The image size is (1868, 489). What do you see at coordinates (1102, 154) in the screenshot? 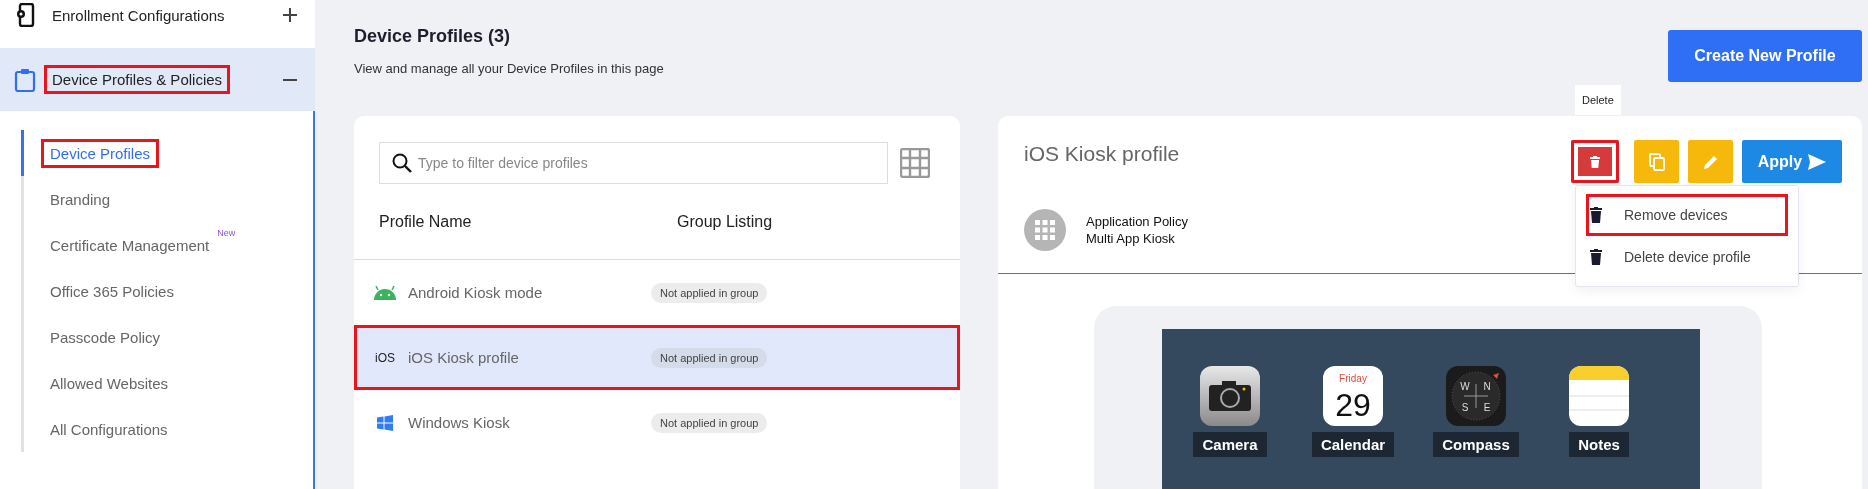
I see `profile-title: iOS Kiosk profile` at bounding box center [1102, 154].